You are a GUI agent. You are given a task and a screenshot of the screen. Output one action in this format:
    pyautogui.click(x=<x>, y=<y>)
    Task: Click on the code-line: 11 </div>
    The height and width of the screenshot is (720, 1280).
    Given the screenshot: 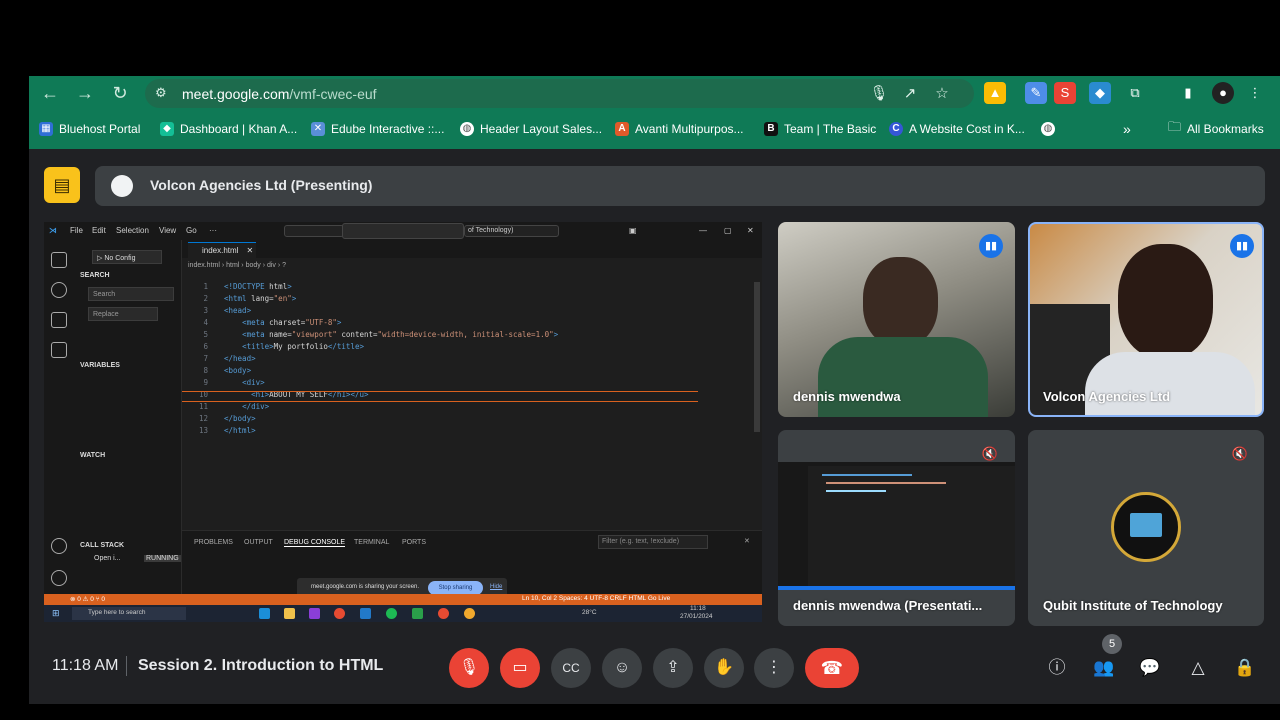 What is the action you would take?
    pyautogui.click(x=225, y=406)
    